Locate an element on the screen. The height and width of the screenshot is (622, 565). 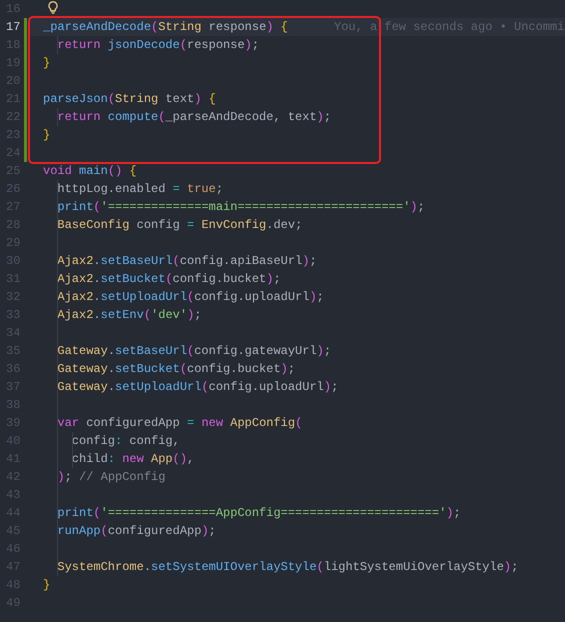
code-line: Ajax2.setBucket(config.bucket); is located at coordinates (168, 279).